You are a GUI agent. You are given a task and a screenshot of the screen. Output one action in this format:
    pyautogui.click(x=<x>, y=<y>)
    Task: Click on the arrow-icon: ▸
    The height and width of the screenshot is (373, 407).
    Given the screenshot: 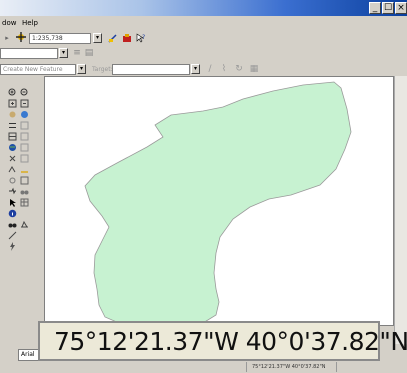 What is the action you would take?
    pyautogui.click(x=7, y=38)
    